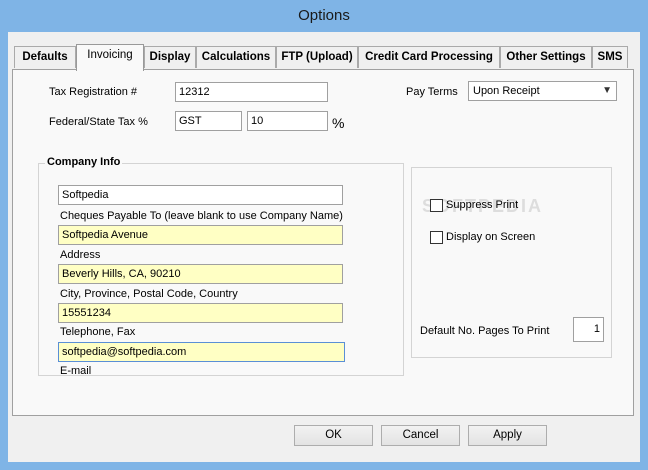 The width and height of the screenshot is (648, 470). Describe the element at coordinates (45, 57) in the screenshot. I see `tab-defaults: Defaults` at that location.